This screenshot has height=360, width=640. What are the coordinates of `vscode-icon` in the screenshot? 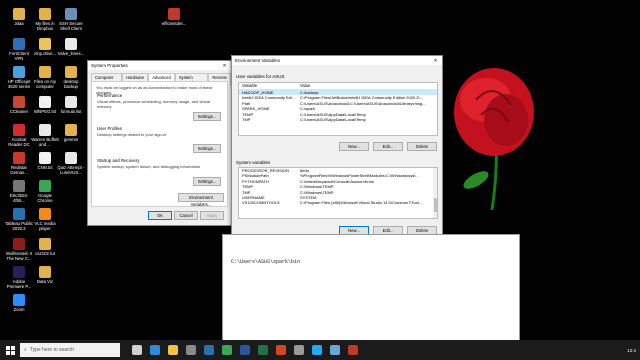 It's located at (317, 350).